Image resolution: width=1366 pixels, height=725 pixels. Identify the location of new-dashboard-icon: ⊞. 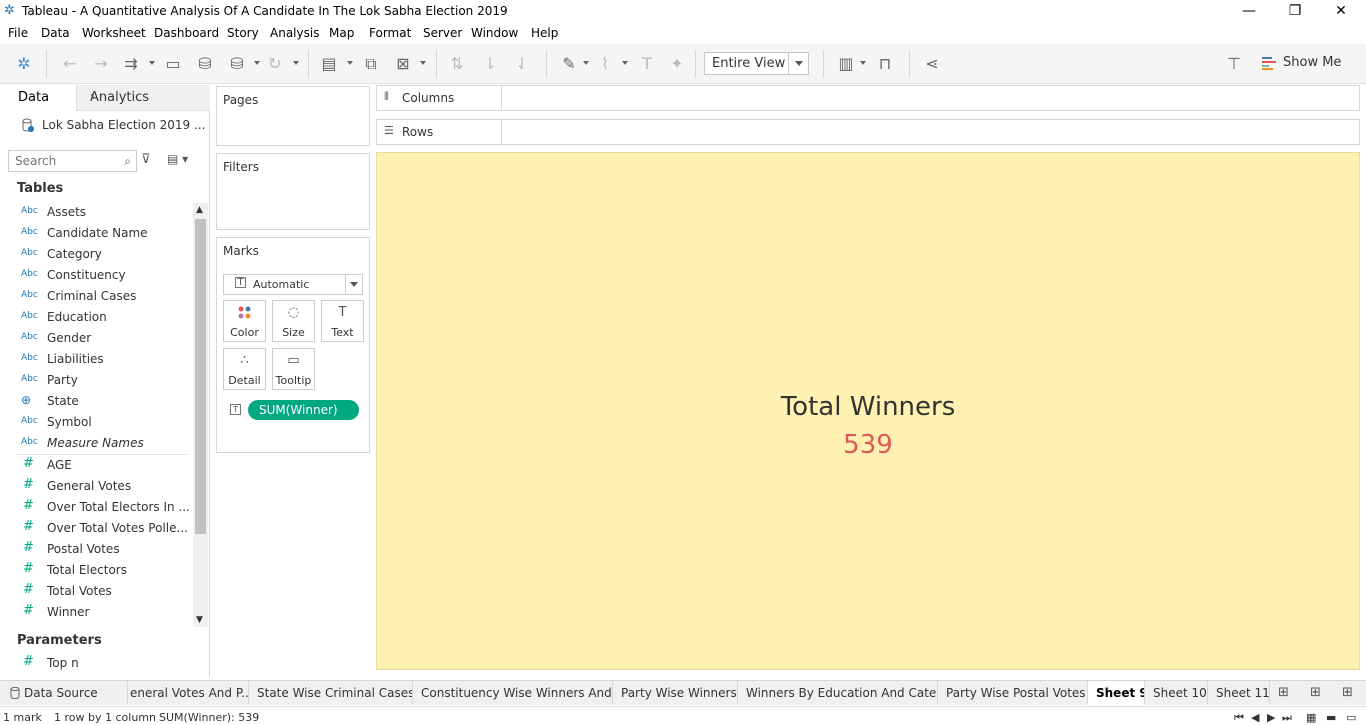
(1315, 692).